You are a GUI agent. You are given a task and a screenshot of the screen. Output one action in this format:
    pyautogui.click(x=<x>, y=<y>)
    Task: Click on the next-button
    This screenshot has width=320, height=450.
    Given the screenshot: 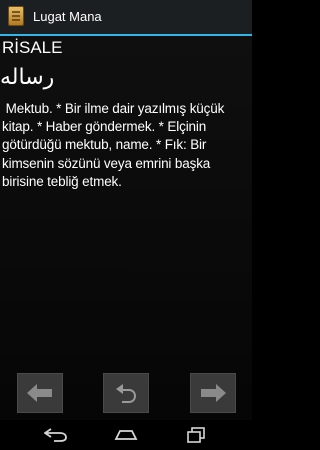 What is the action you would take?
    pyautogui.click(x=213, y=393)
    